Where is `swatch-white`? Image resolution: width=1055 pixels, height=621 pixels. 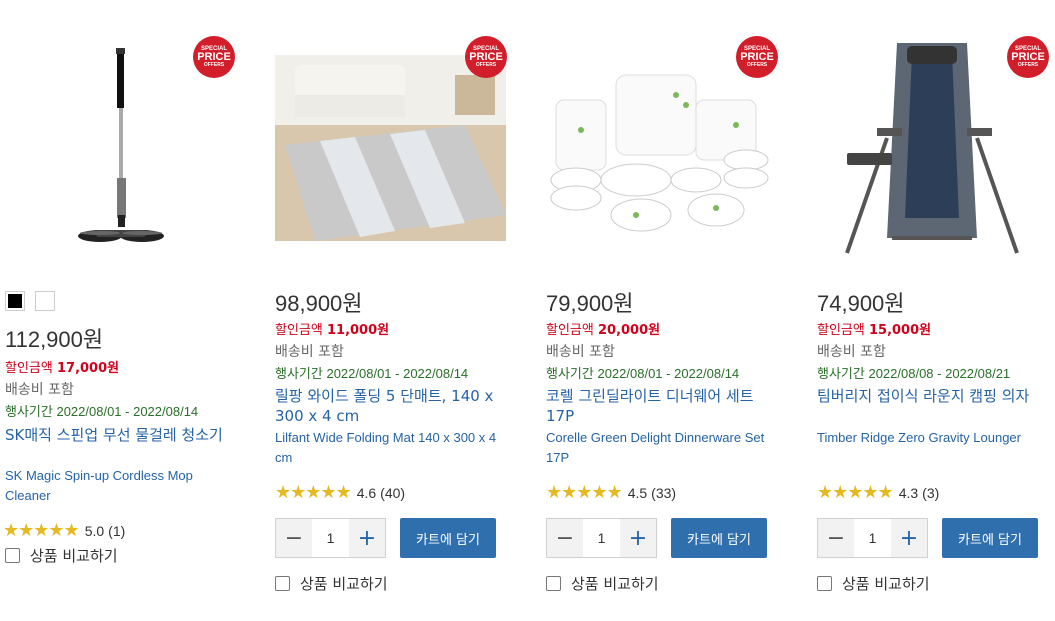 swatch-white is located at coordinates (45, 301).